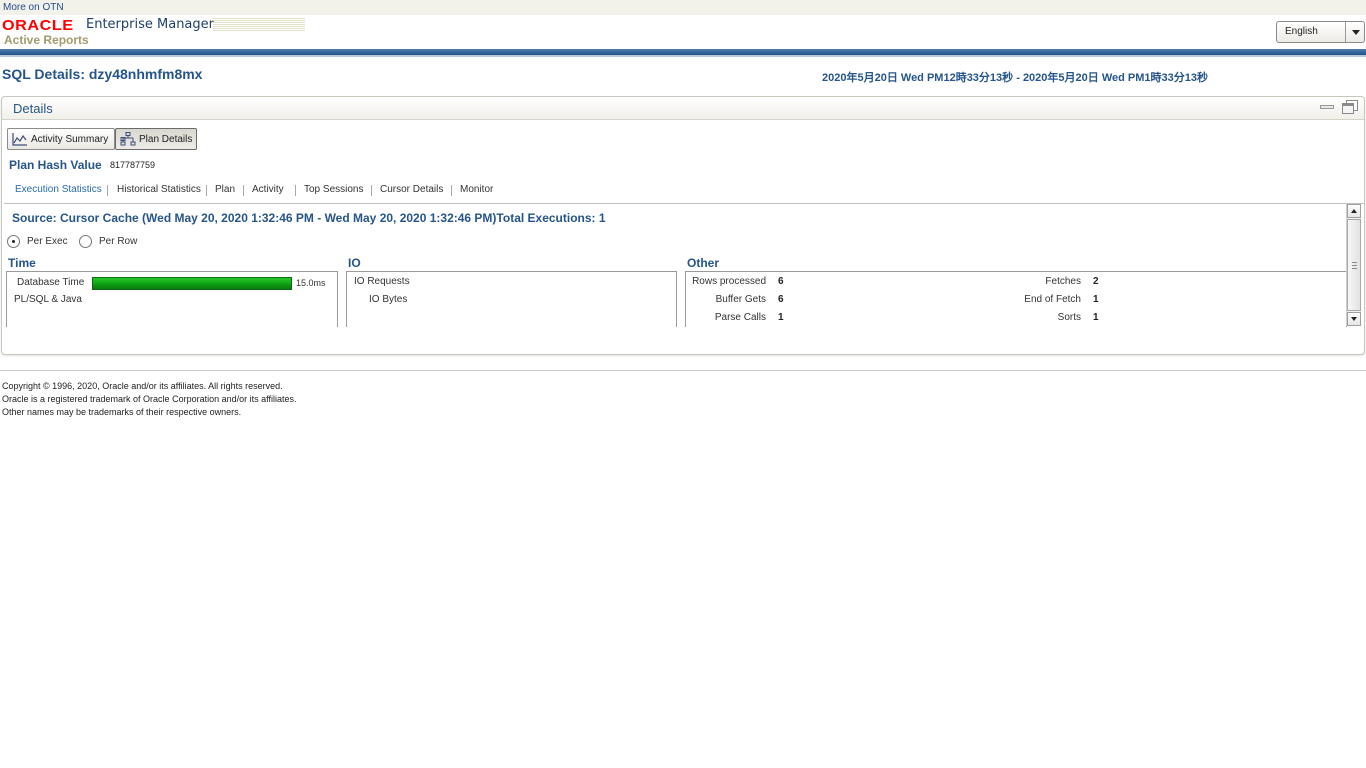 This screenshot has width=1366, height=768. I want to click on scroll-down-icon, so click(1354, 319).